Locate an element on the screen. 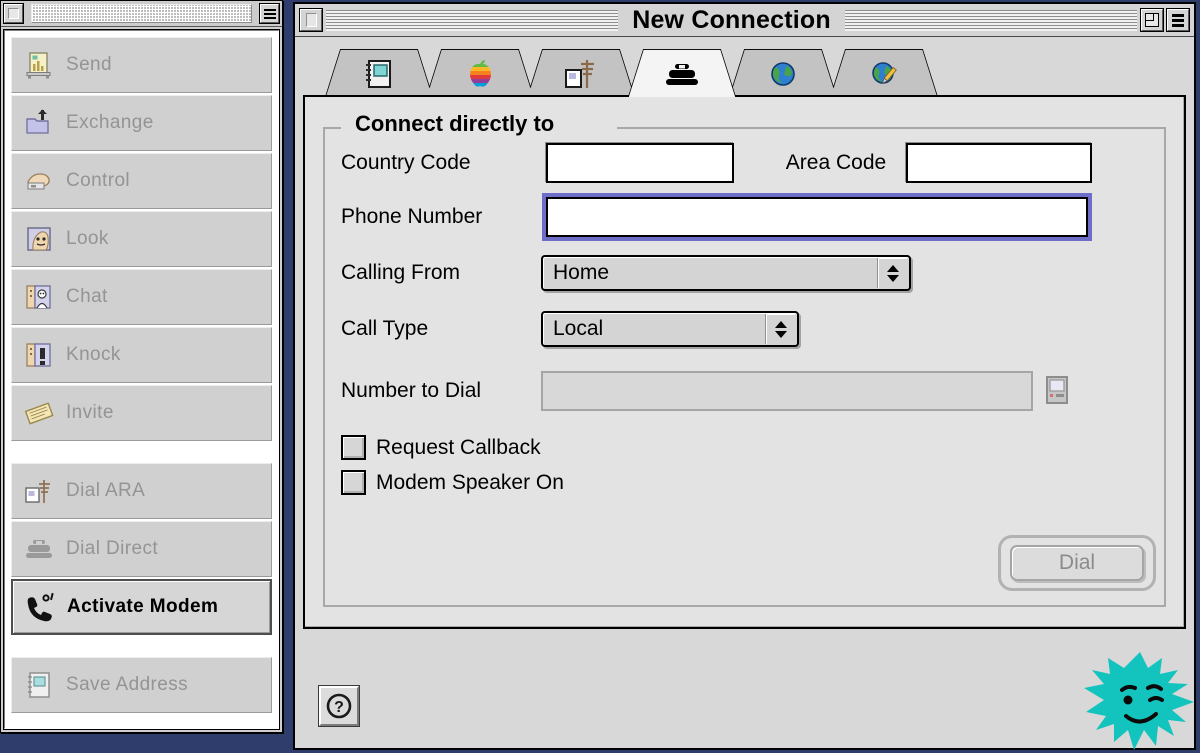 The image size is (1200, 753). dial-button: Dial is located at coordinates (1077, 563).